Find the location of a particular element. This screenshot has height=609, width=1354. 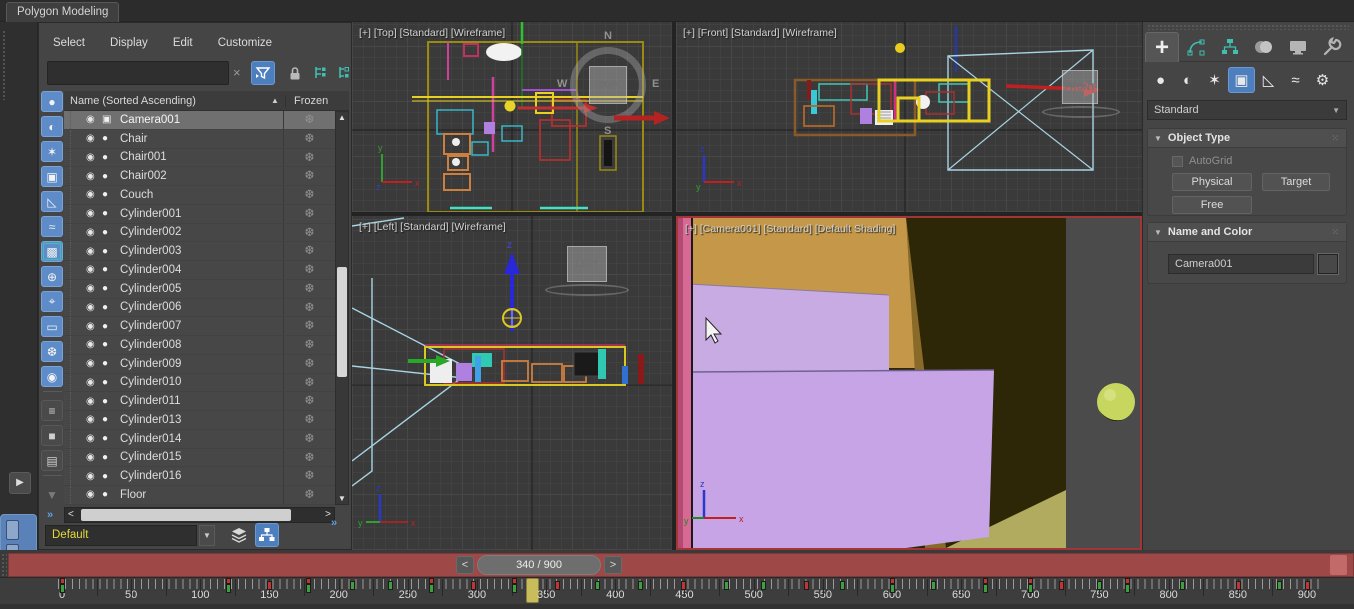

object-name: Cylinder014 is located at coordinates (201, 439).